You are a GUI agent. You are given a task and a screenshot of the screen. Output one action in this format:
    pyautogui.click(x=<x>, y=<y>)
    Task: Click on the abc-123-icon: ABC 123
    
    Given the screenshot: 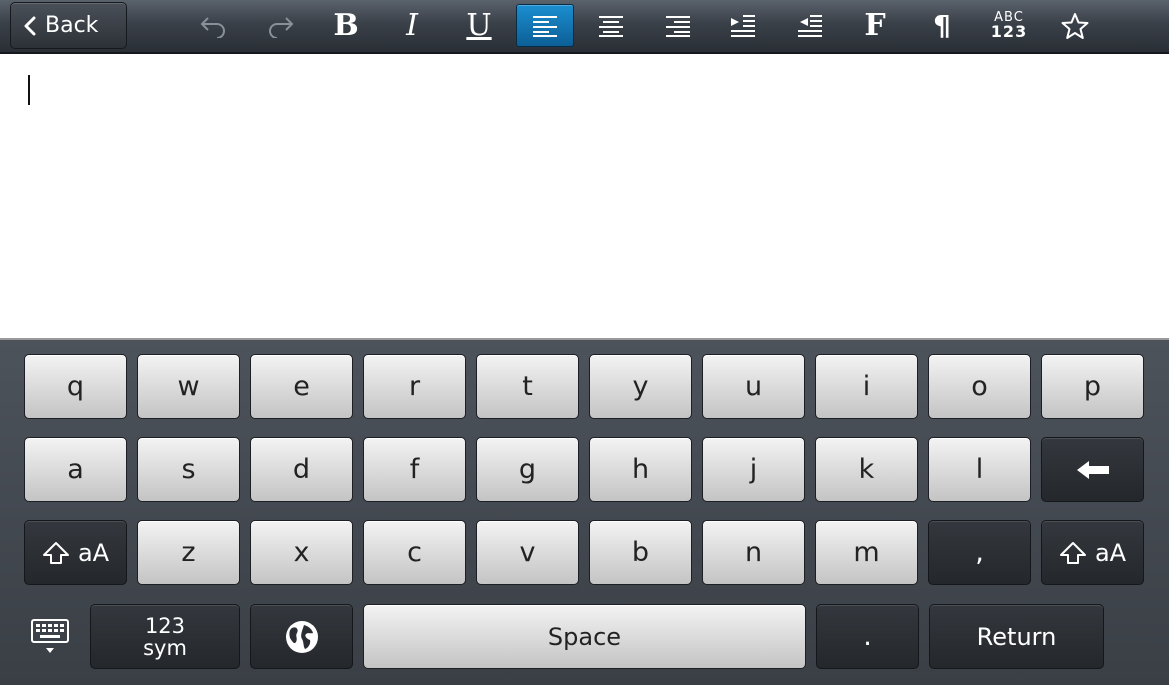 What is the action you would take?
    pyautogui.click(x=1009, y=25)
    